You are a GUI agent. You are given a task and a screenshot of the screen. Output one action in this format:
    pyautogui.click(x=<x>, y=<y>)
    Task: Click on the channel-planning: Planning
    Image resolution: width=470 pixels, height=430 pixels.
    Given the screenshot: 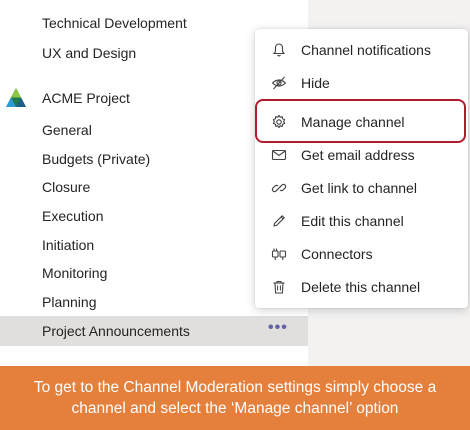 What is the action you would take?
    pyautogui.click(x=69, y=302)
    